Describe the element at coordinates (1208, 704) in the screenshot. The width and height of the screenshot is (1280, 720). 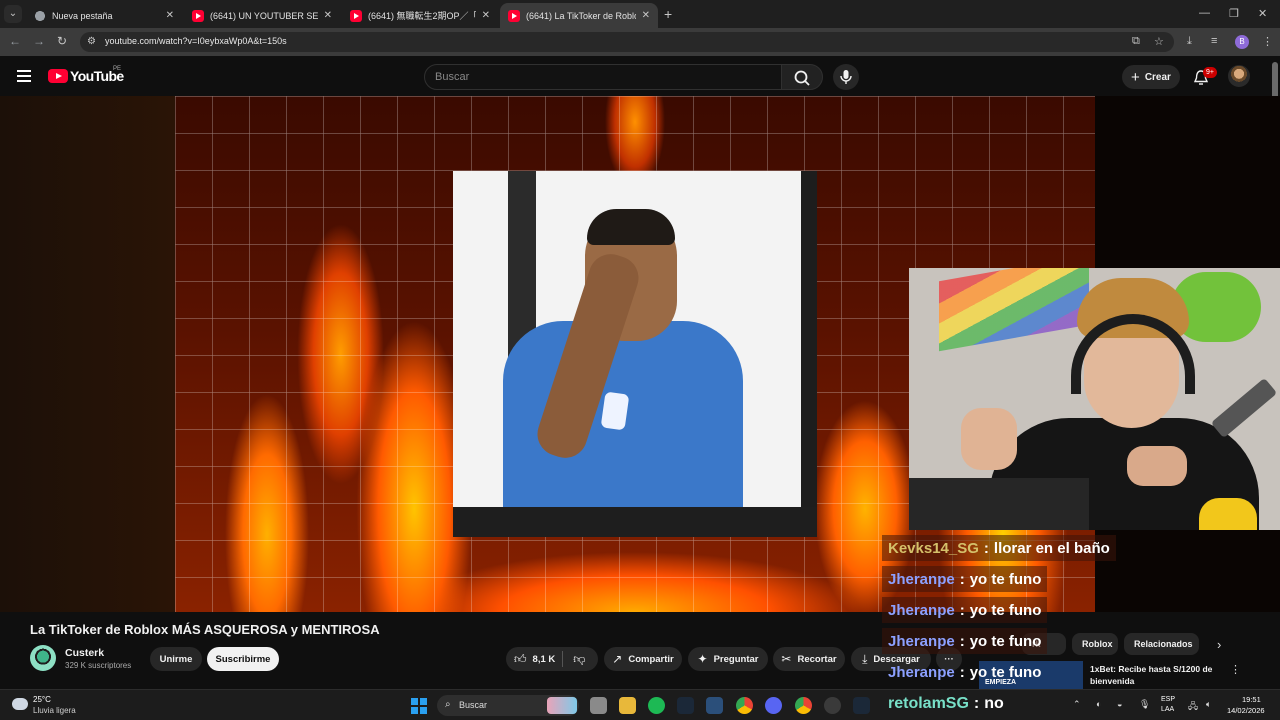
I see `volume-icon: 🔈︎` at that location.